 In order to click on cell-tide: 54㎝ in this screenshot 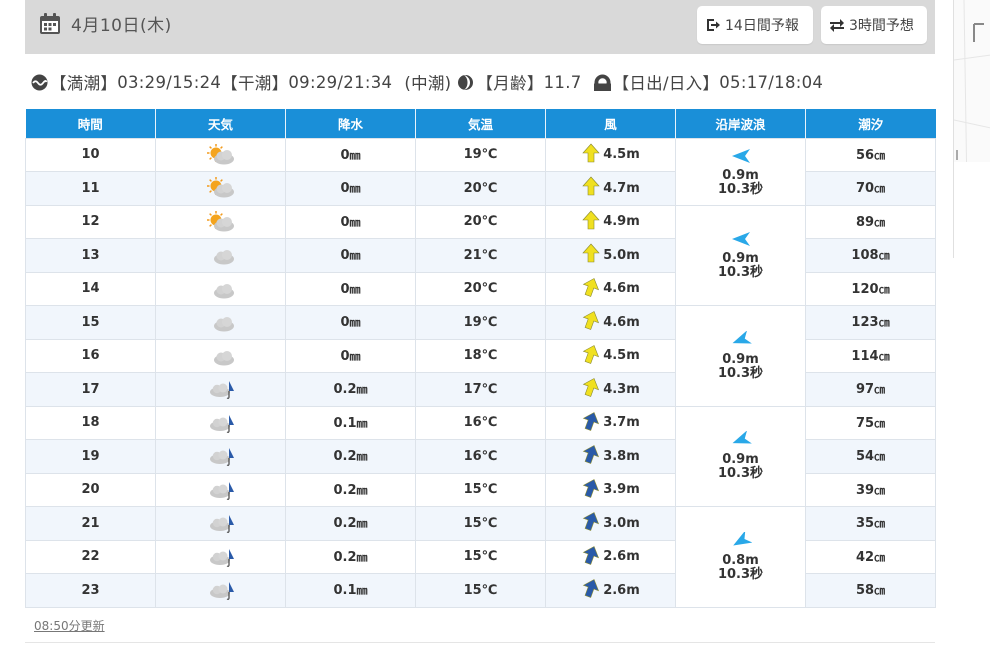, I will do `click(870, 456)`.